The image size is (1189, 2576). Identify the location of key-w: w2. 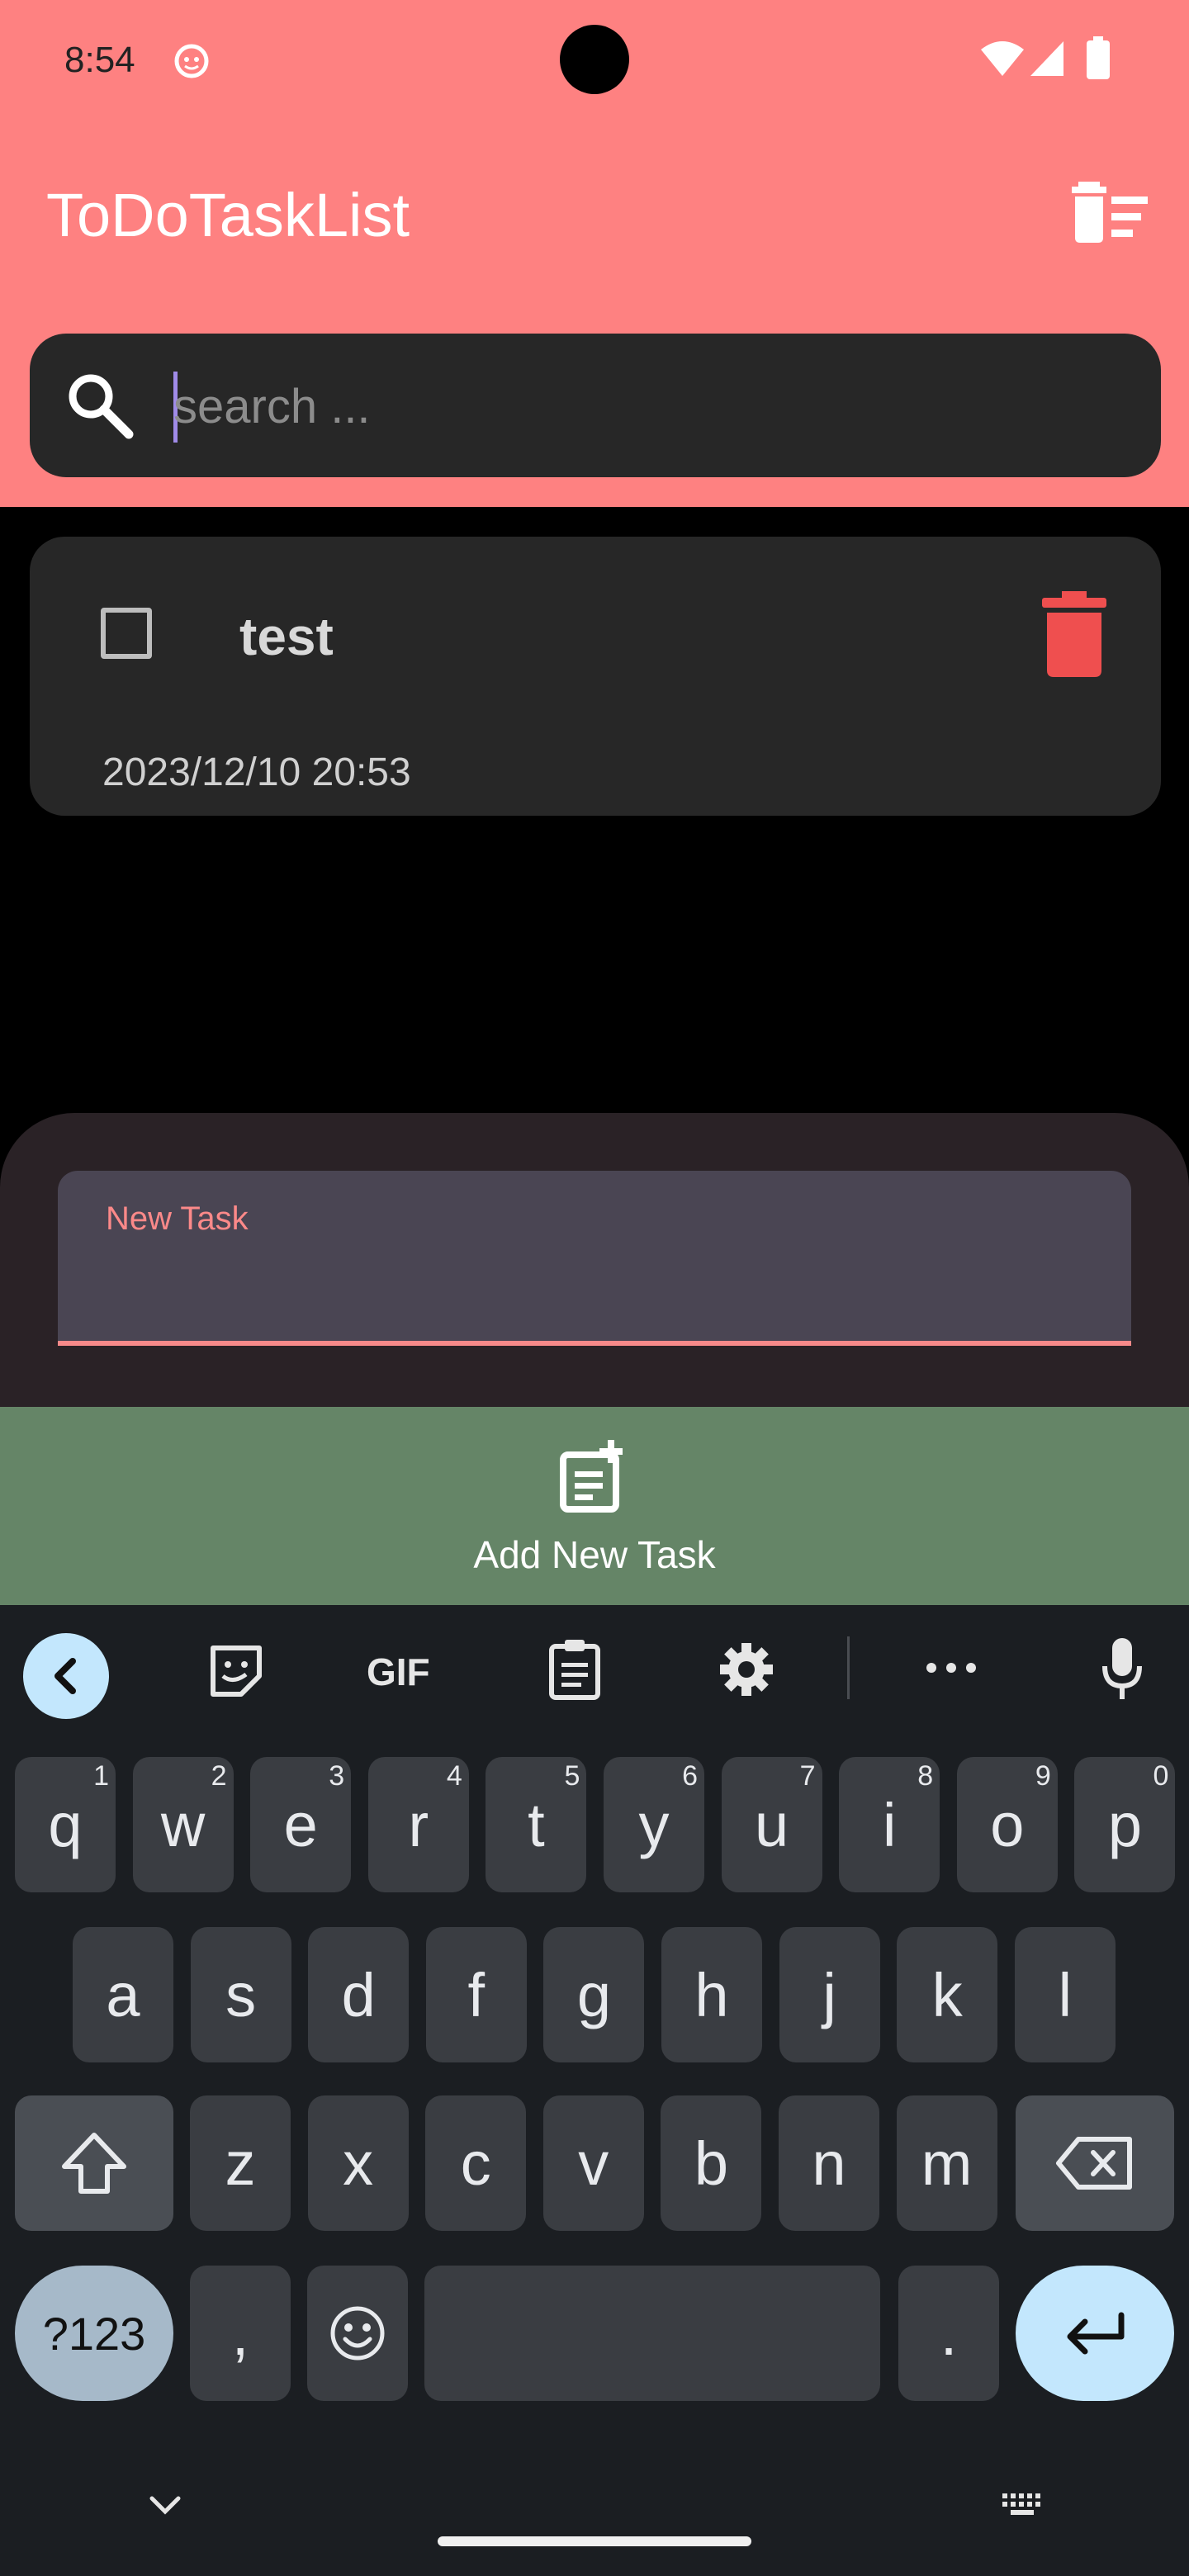
(183, 1824).